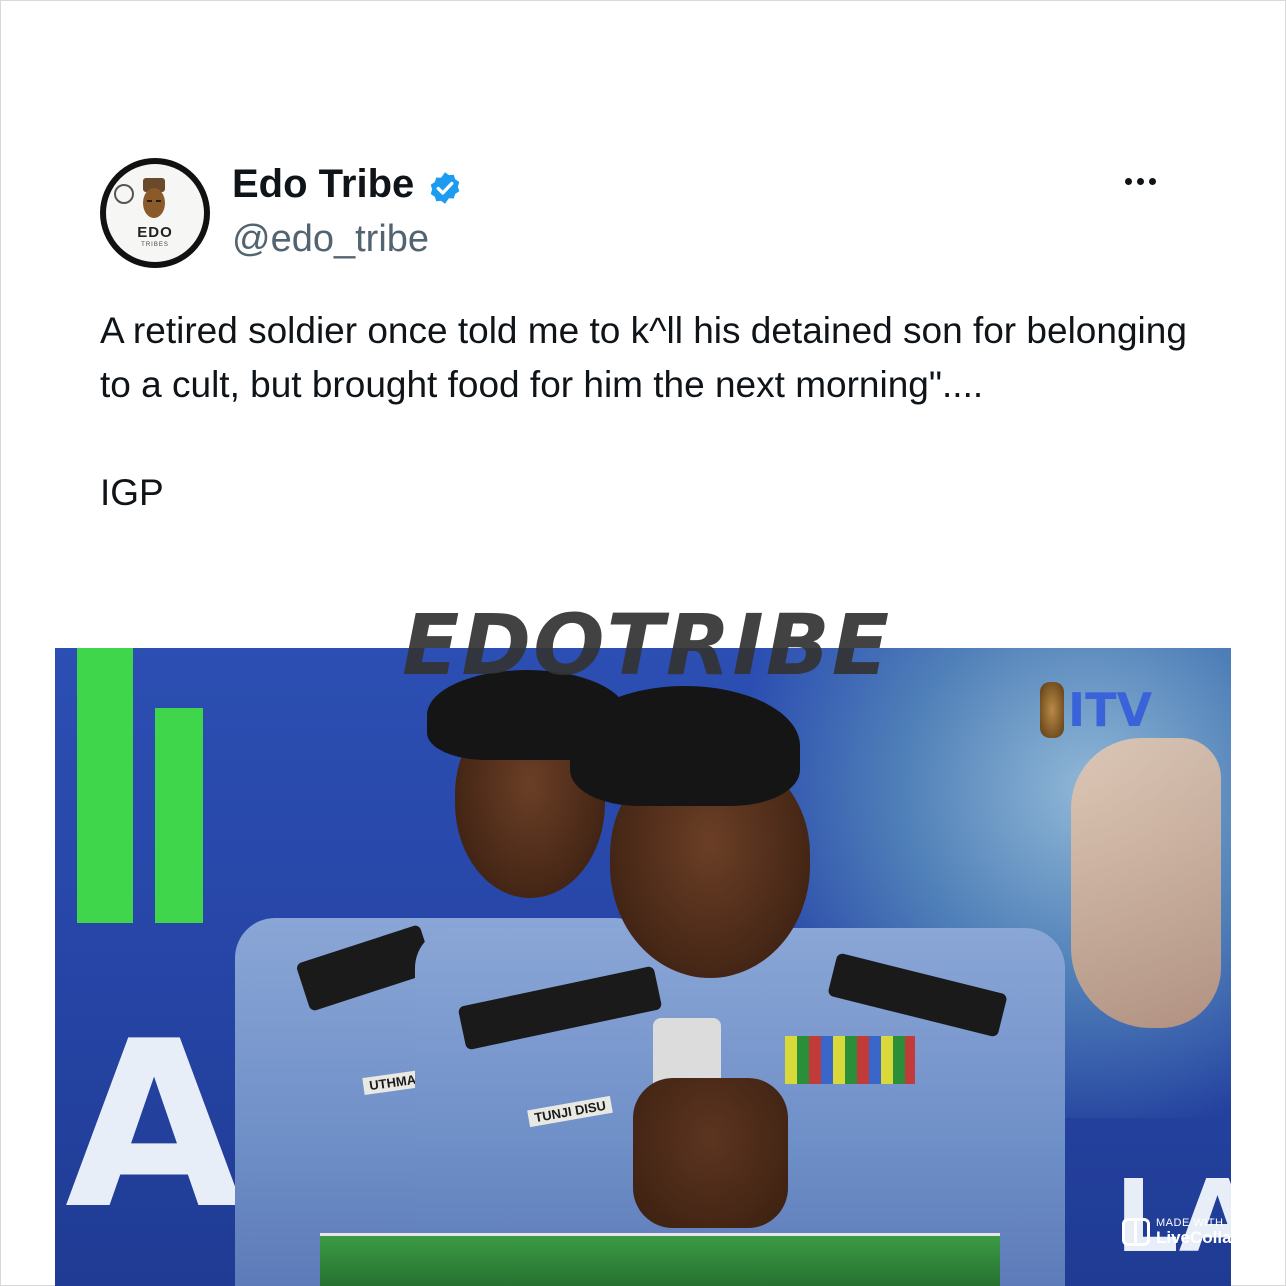 The width and height of the screenshot is (1286, 1286). What do you see at coordinates (154, 198) in the screenshot?
I see `bronze-head-icon` at bounding box center [154, 198].